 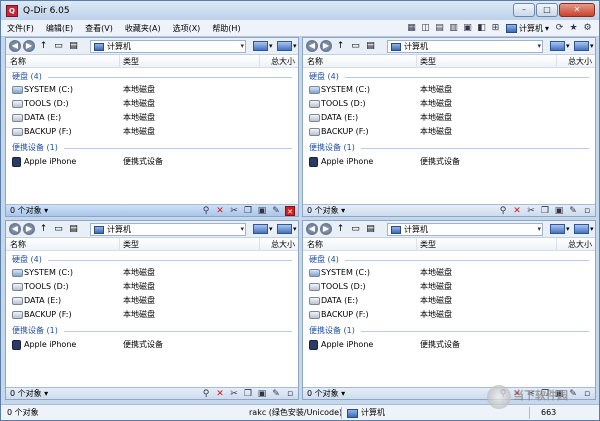 I want to click on title-bar: Q Q-Dir 6.05 – □ ✕, so click(x=300, y=10).